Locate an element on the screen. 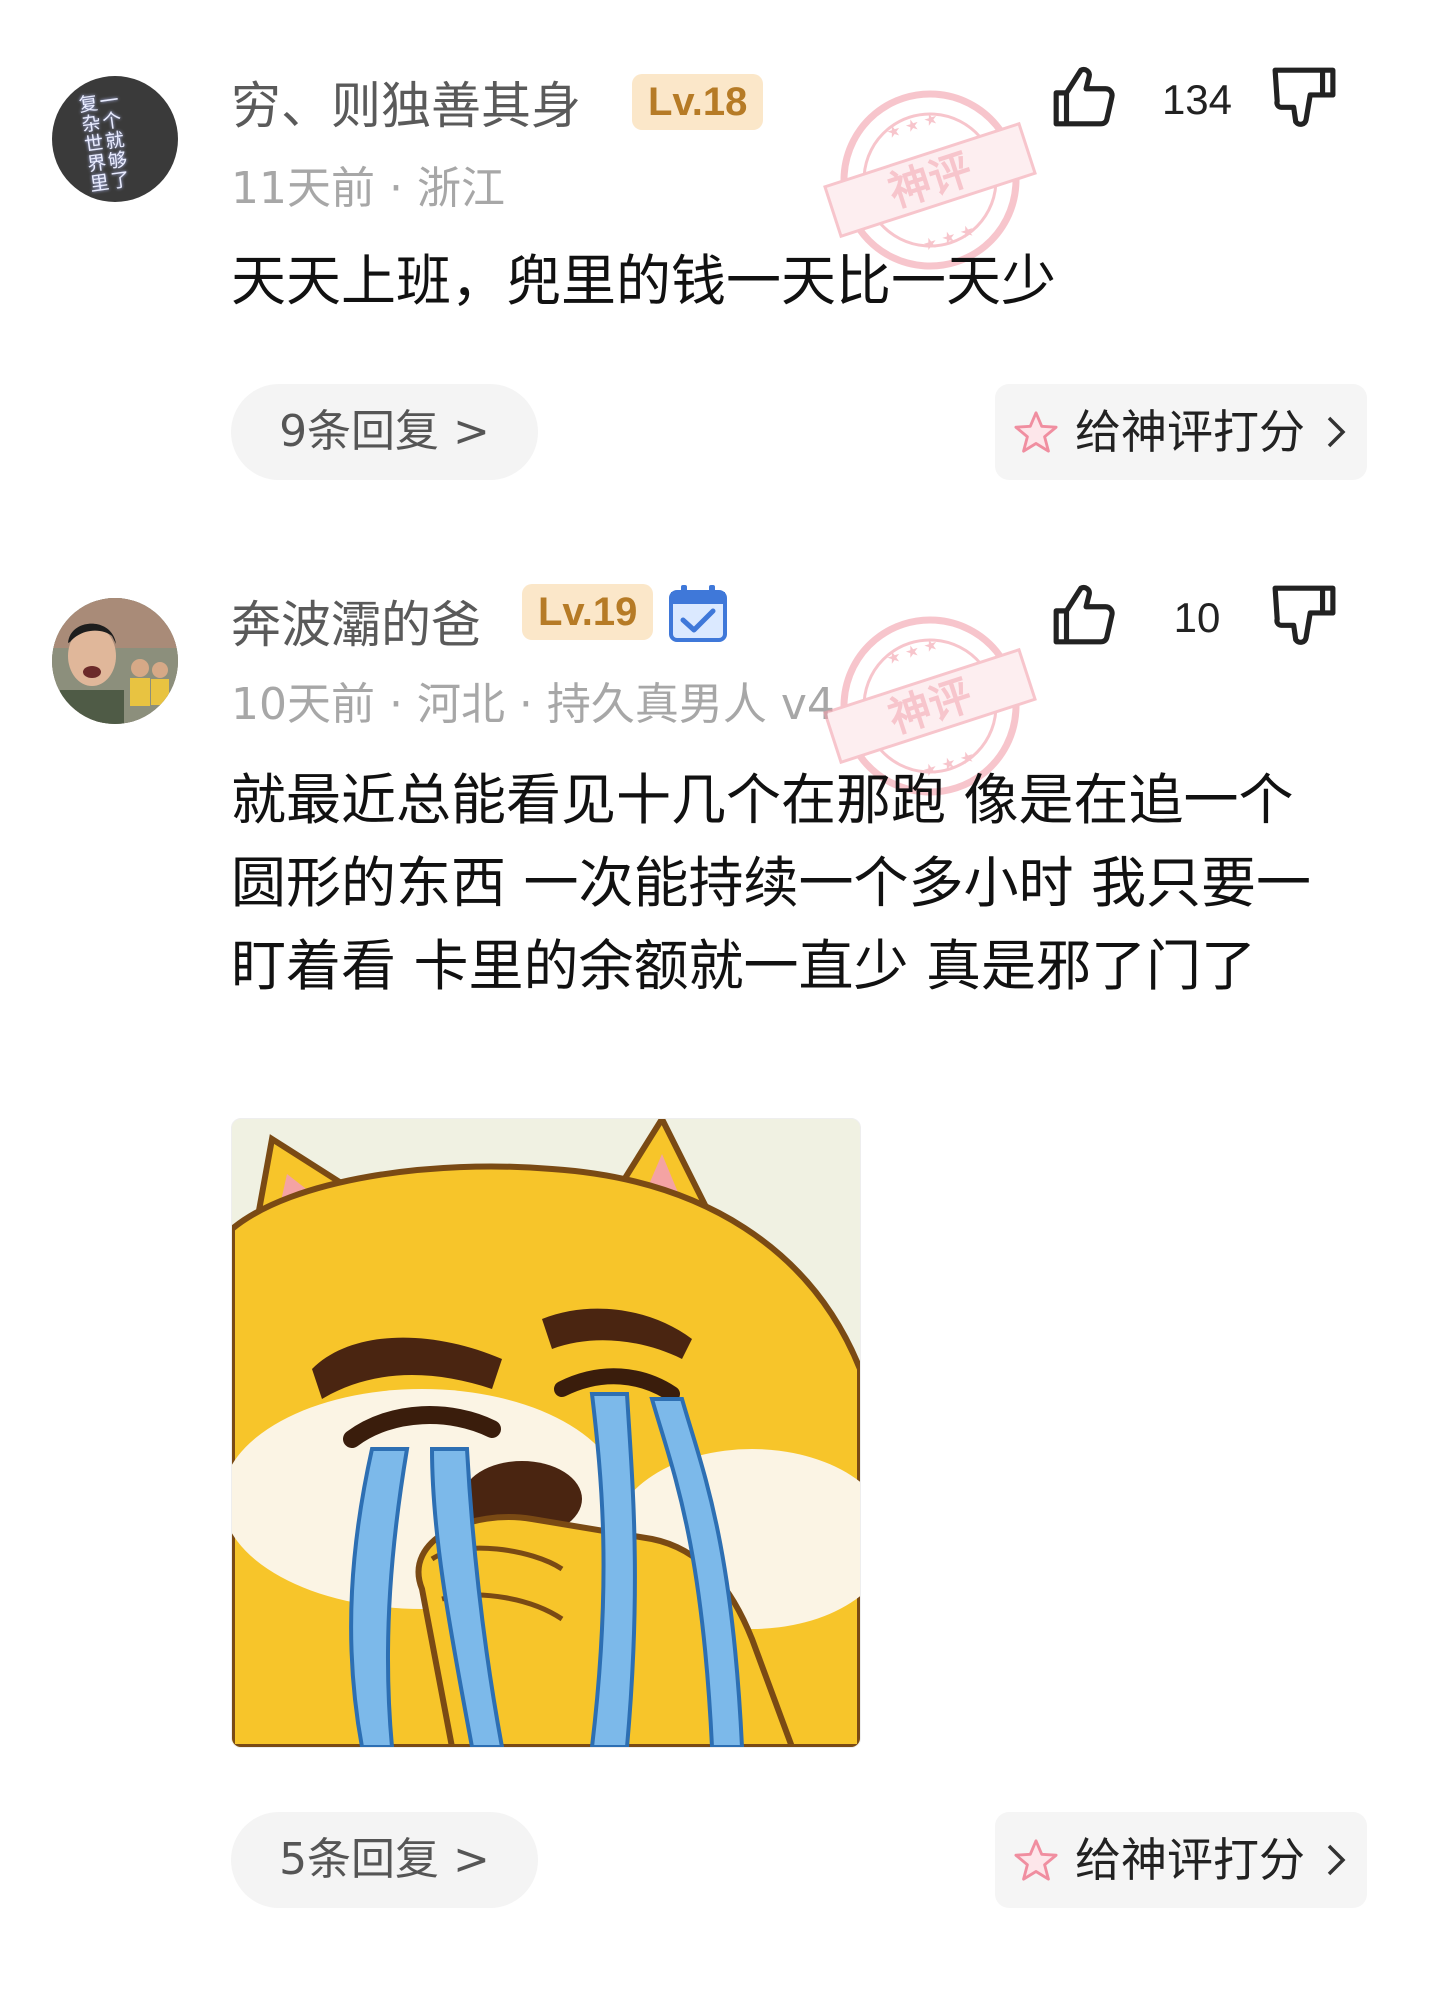 The height and width of the screenshot is (2011, 1440). level-badge: Lv.19 is located at coordinates (588, 612).